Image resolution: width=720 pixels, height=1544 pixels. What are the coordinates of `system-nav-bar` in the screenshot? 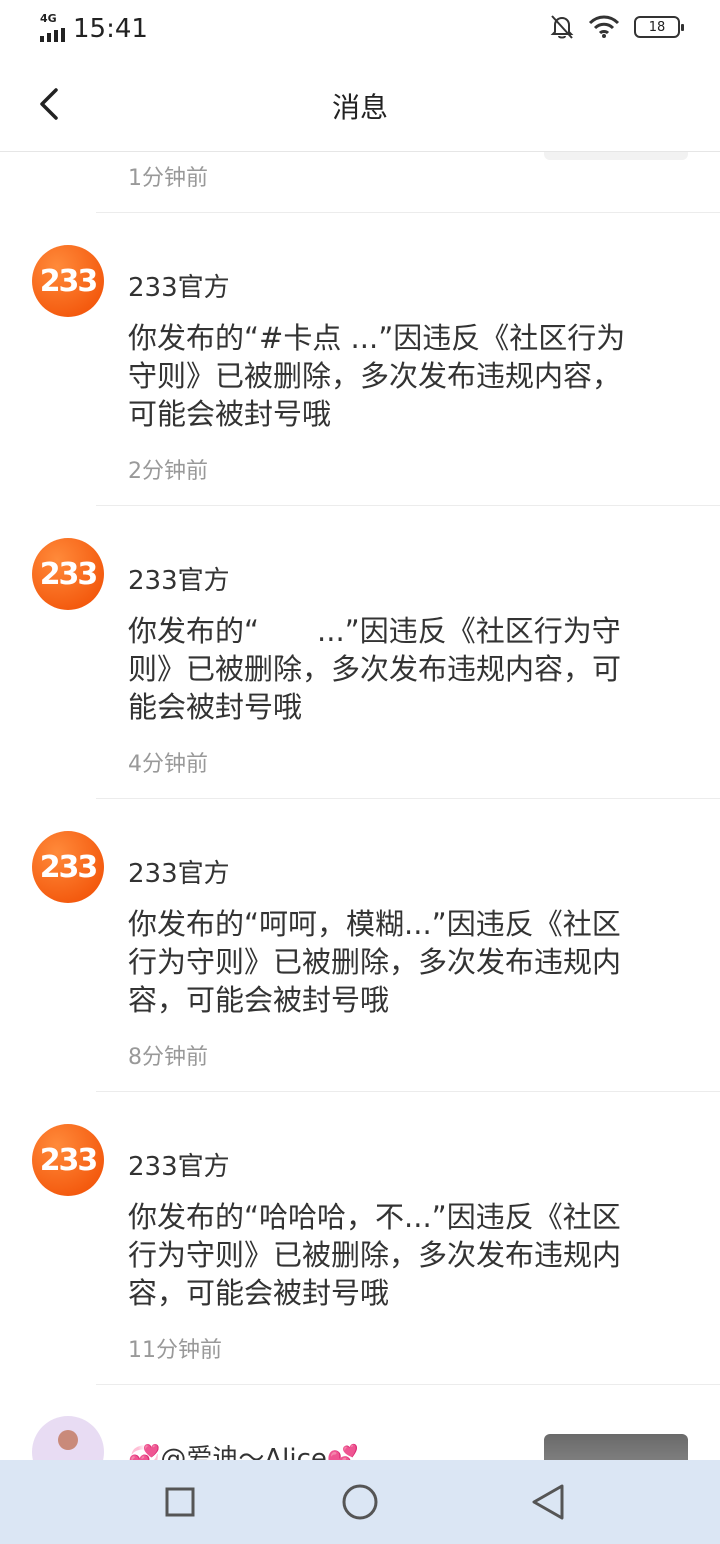 It's located at (360, 1502).